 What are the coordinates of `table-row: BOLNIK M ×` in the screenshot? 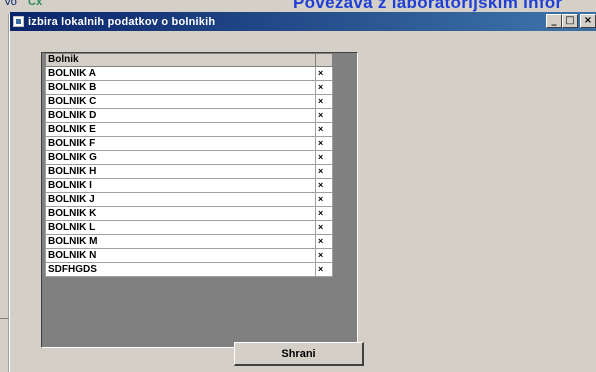 It's located at (189, 241).